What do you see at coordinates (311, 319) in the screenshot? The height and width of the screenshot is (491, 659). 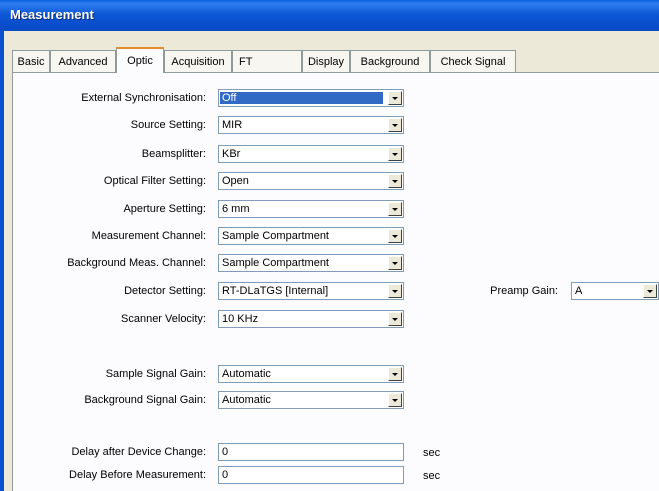 I see `scanner-velocity-dropdown: 10 KHz` at bounding box center [311, 319].